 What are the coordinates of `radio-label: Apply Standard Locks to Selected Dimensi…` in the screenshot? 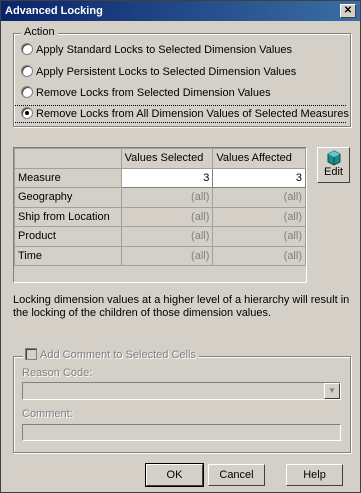 It's located at (164, 50).